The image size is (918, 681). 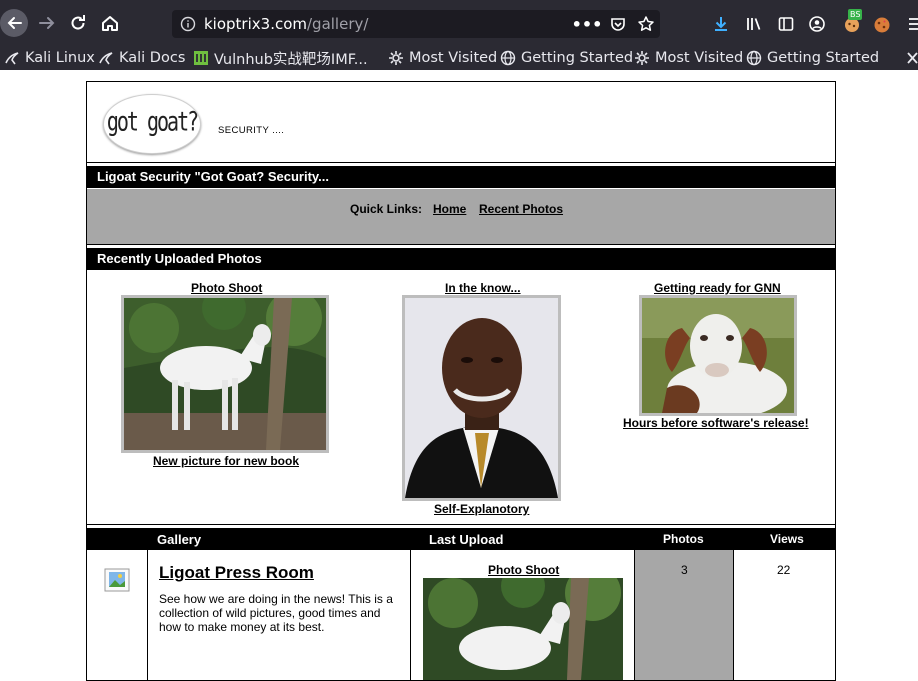 What do you see at coordinates (110, 23) in the screenshot?
I see `home-button` at bounding box center [110, 23].